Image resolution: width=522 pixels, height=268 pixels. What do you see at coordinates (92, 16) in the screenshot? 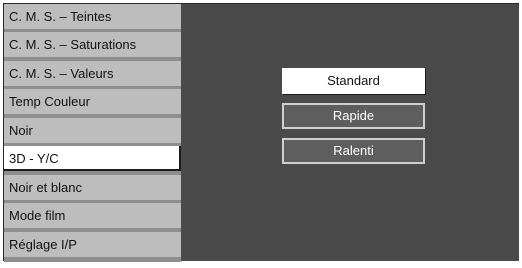
I see `menu-item-cms-teintes: C. M. S. – Teintes` at bounding box center [92, 16].